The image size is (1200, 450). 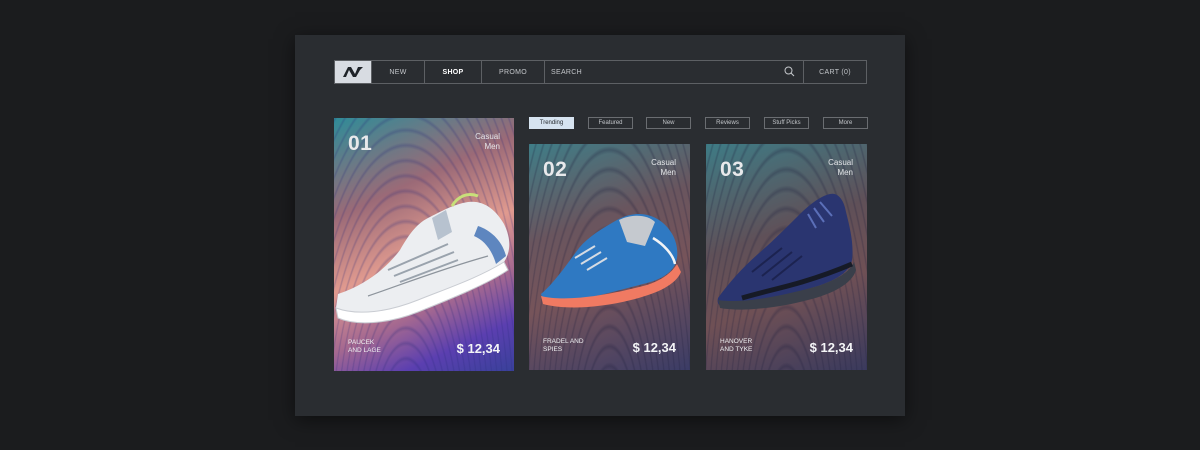 I want to click on product-number: 01, so click(x=360, y=143).